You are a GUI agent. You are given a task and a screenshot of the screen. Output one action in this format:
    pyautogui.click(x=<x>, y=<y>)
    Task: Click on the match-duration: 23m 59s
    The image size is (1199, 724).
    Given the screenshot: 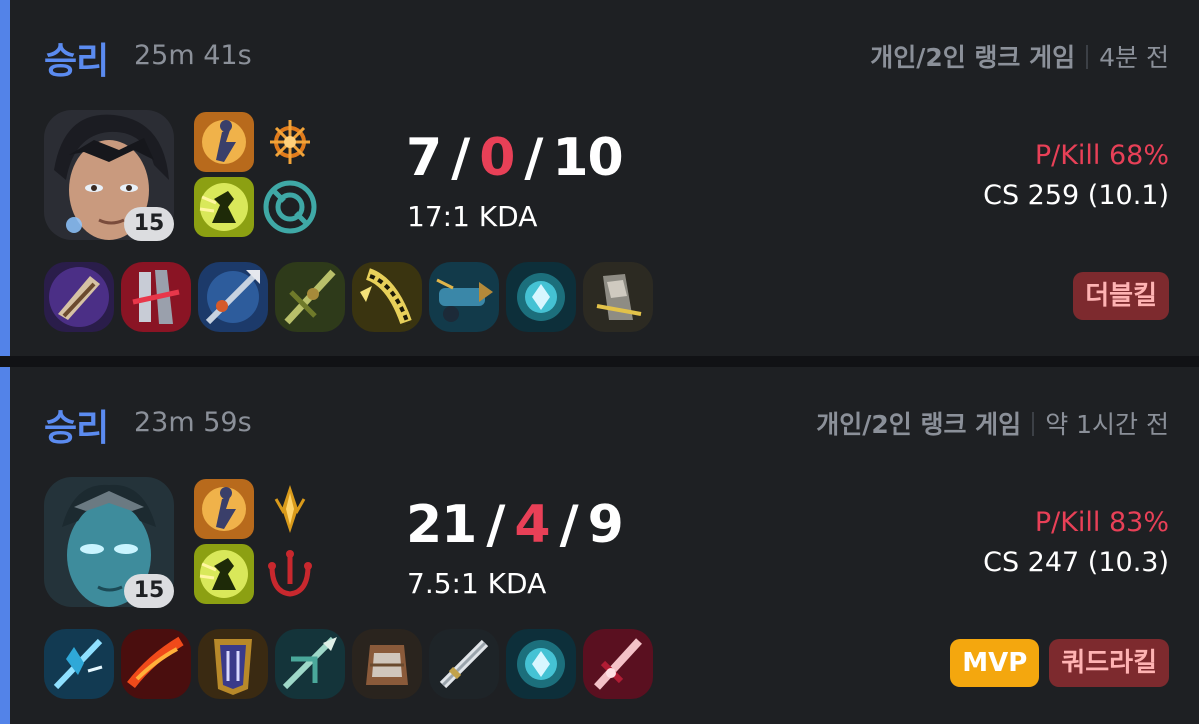 What is the action you would take?
    pyautogui.click(x=193, y=422)
    